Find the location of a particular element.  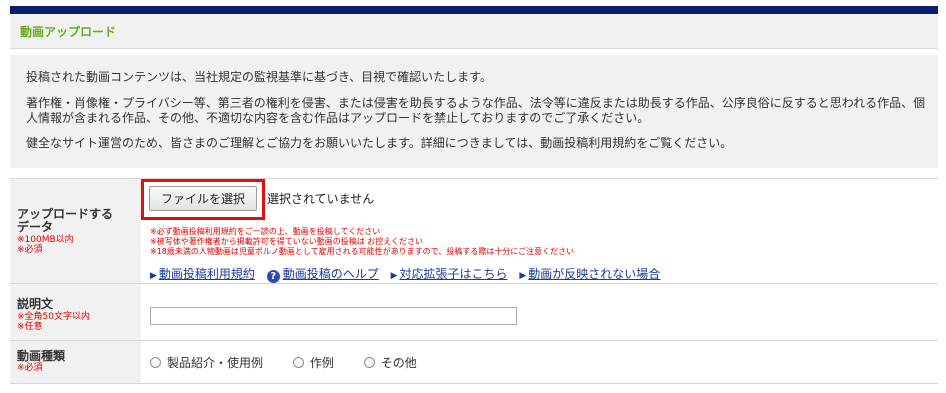

page-title: 動画アップロード is located at coordinates (68, 32).